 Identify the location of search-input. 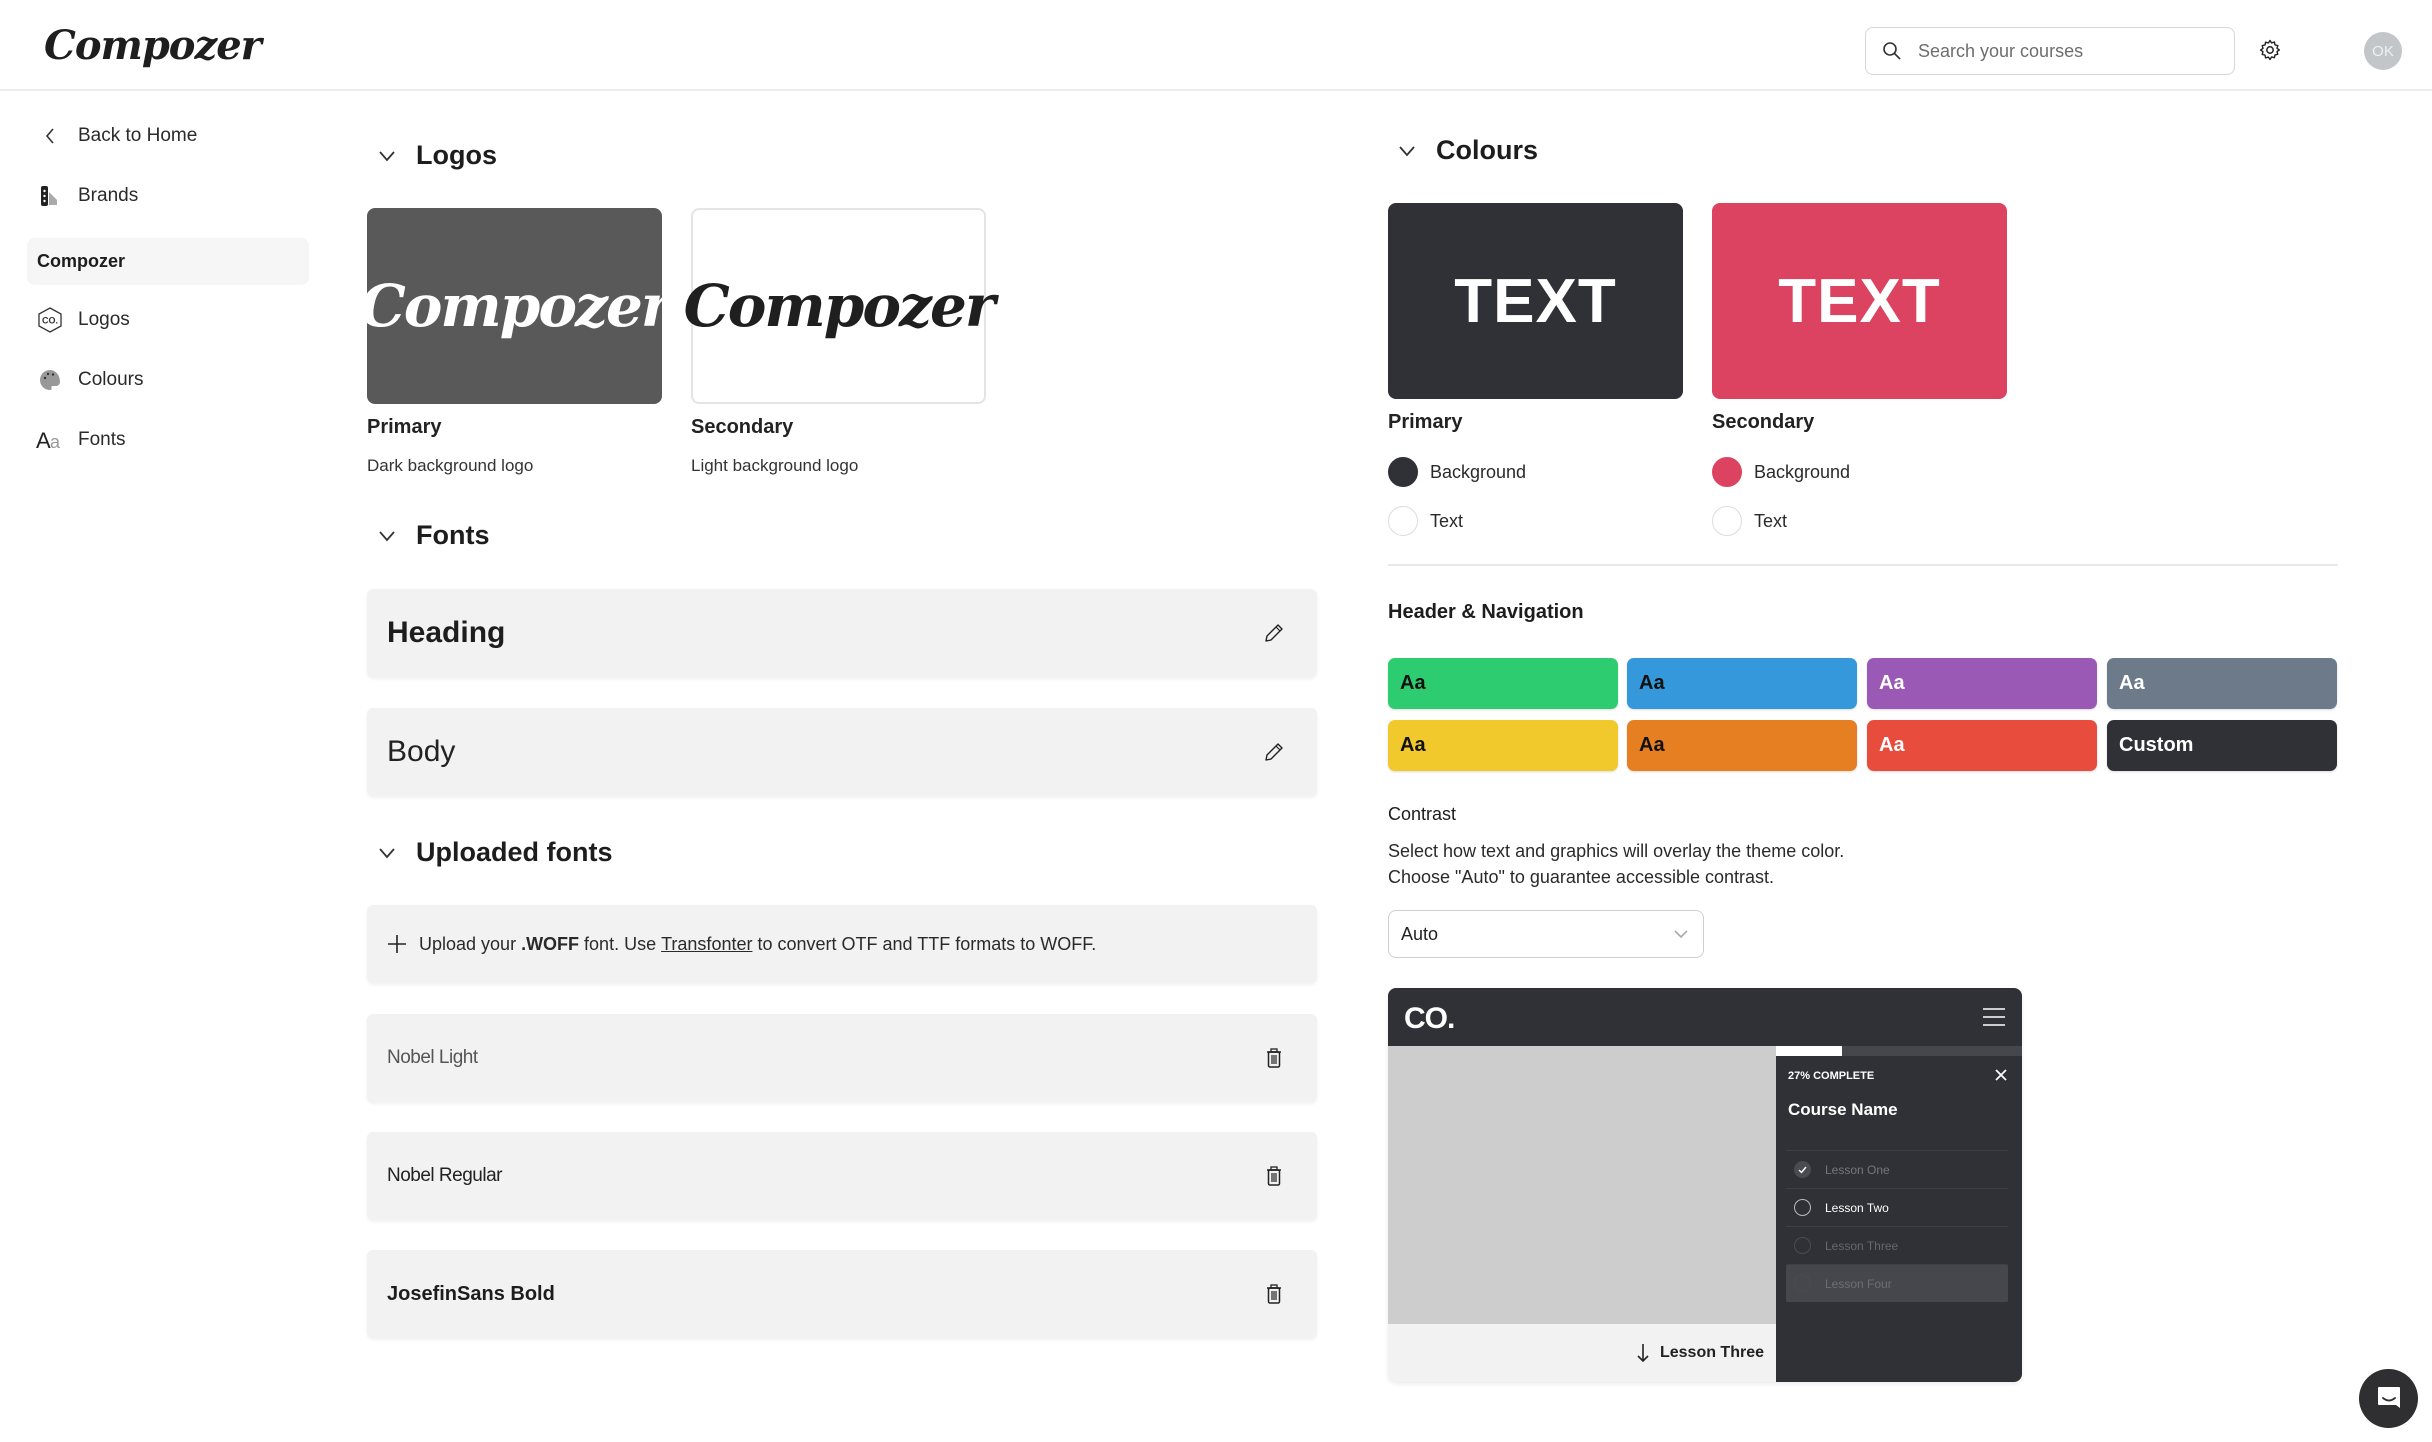
(2068, 51).